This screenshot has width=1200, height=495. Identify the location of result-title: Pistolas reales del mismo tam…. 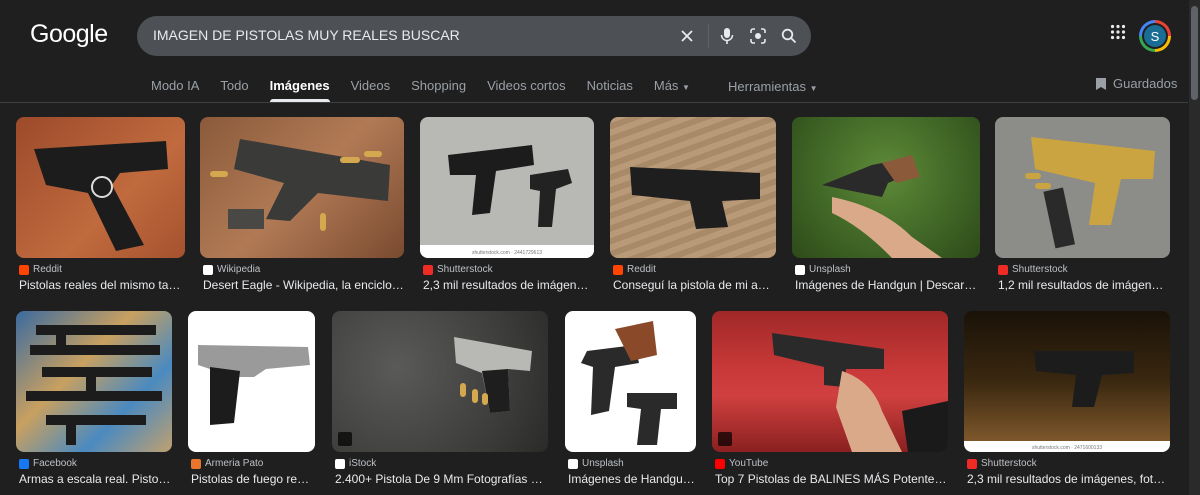
(102, 285).